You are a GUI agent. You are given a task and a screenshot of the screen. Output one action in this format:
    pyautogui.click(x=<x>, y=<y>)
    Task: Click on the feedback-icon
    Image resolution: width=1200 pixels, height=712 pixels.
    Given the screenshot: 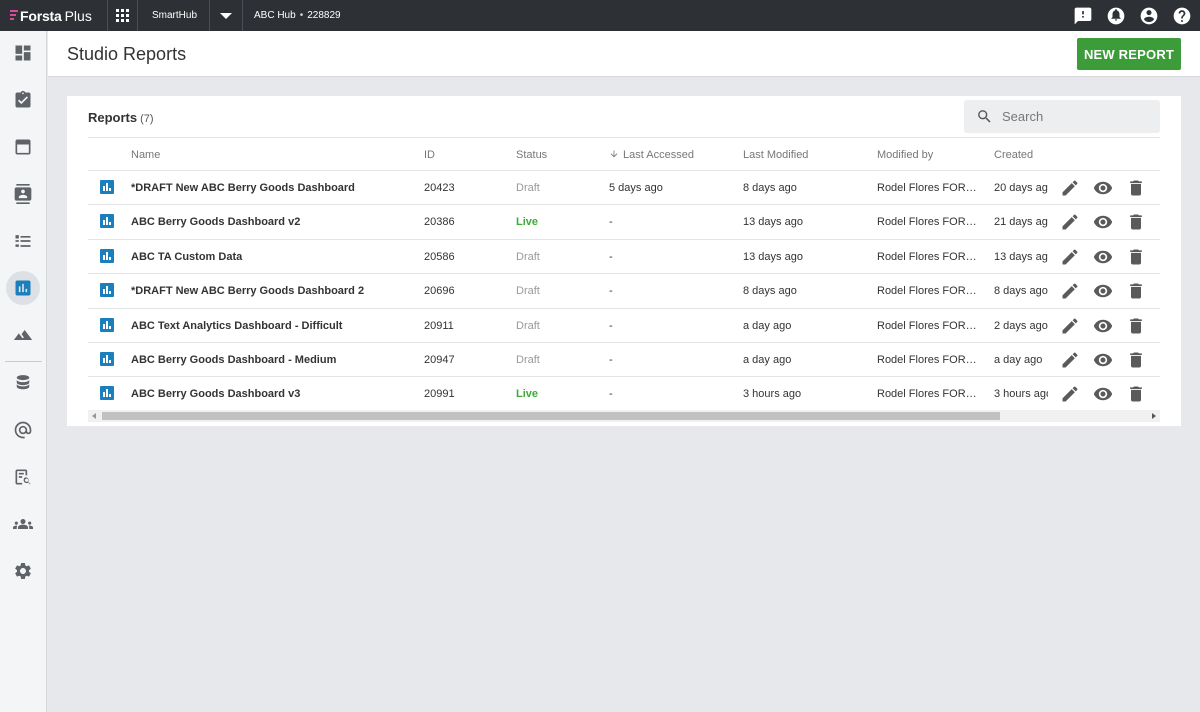 What is the action you would take?
    pyautogui.click(x=1083, y=16)
    